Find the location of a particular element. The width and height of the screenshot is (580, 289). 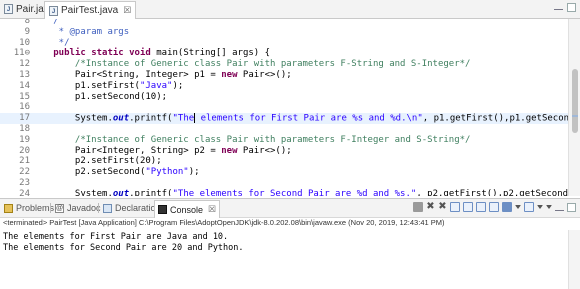

line-number: 10 is located at coordinates (24, 42).